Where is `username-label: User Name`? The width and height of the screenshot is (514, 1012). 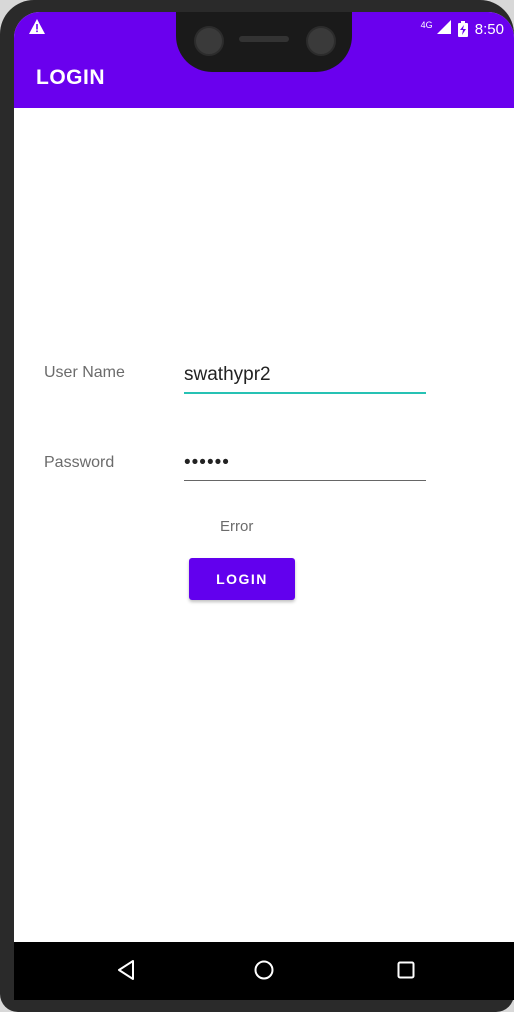 username-label: User Name is located at coordinates (84, 372).